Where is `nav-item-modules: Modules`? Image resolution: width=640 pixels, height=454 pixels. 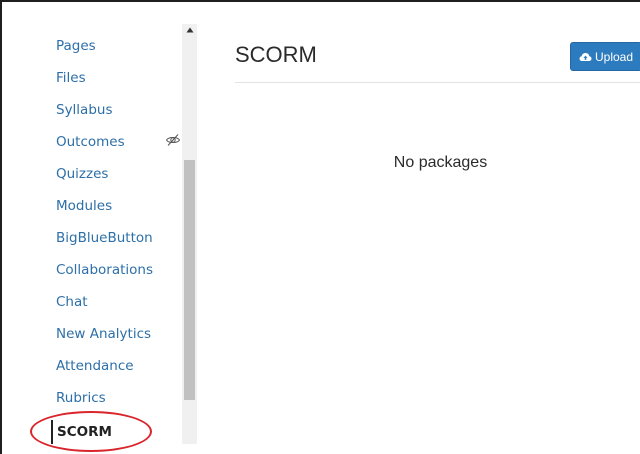
nav-item-modules: Modules is located at coordinates (84, 206).